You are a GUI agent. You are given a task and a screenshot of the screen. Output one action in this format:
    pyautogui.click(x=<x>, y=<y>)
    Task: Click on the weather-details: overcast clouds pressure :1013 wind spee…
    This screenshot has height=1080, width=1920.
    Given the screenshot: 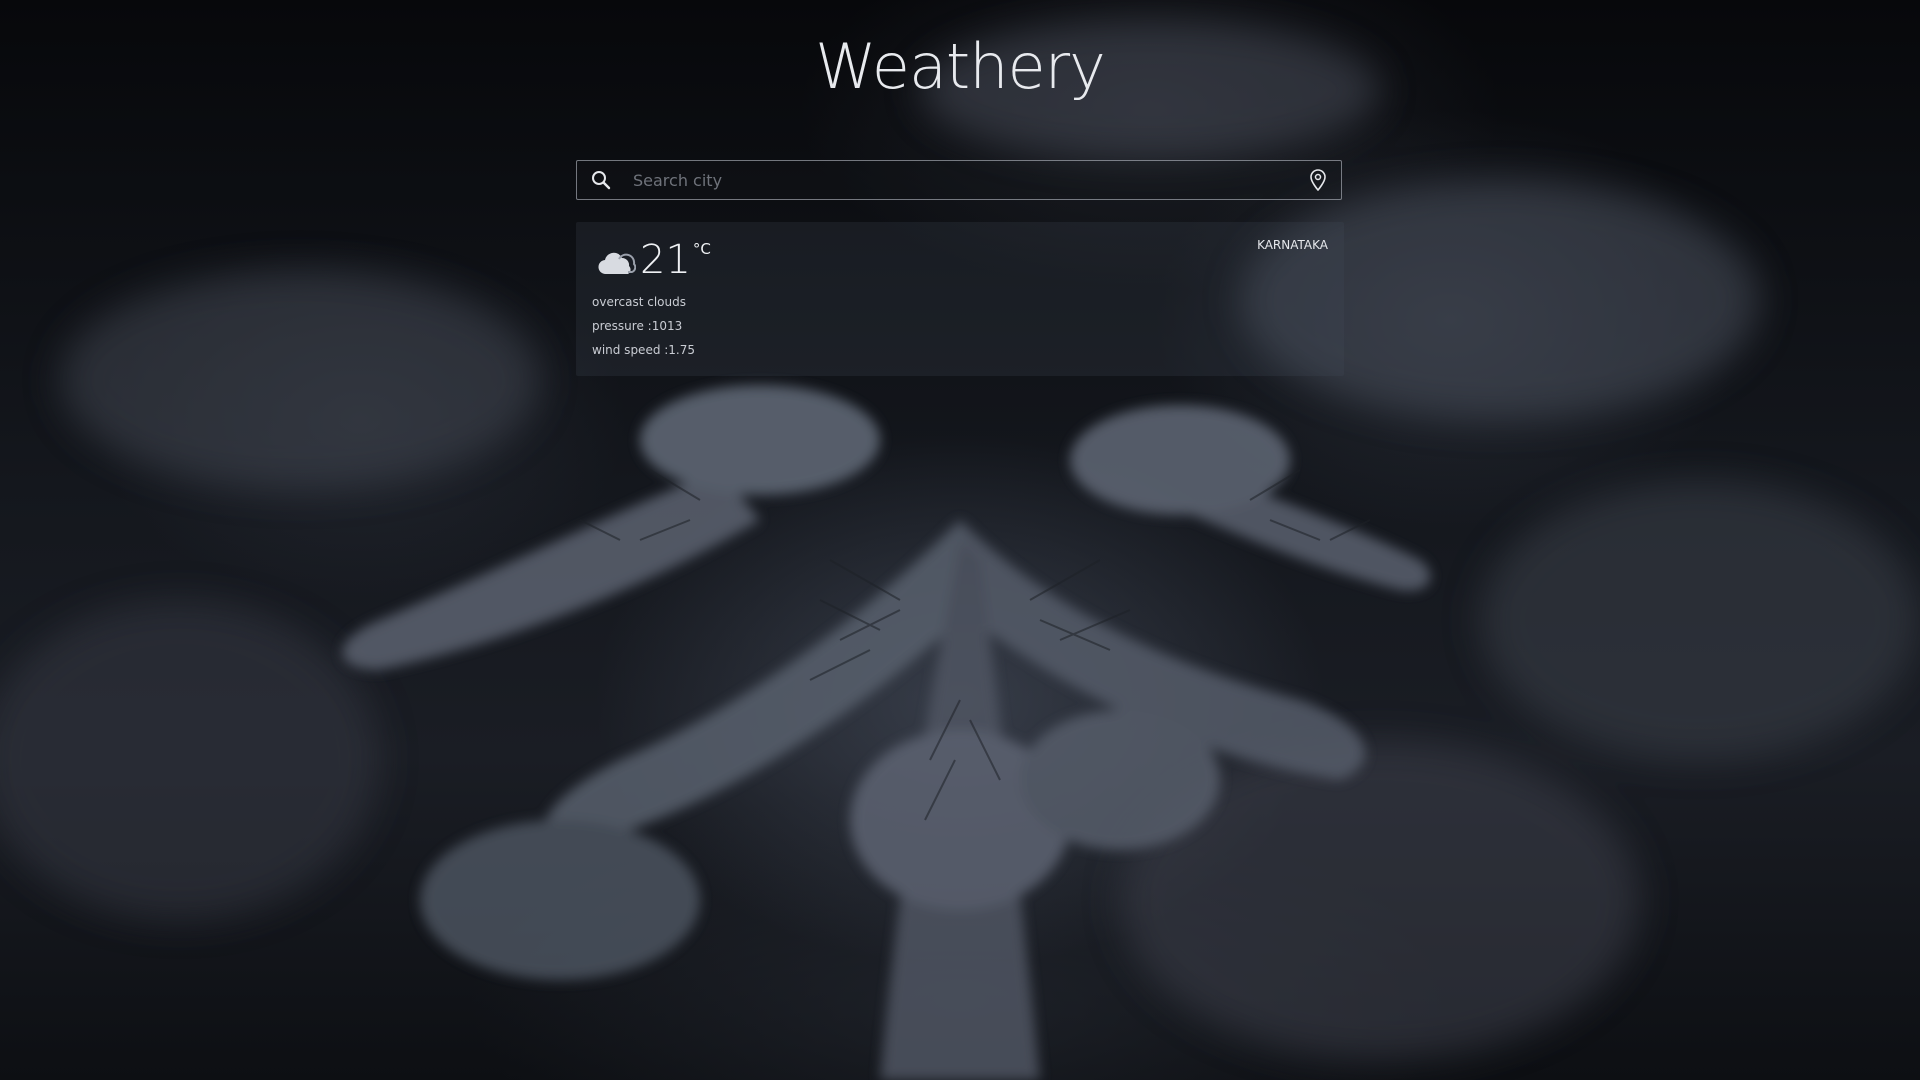 What is the action you would take?
    pyautogui.click(x=643, y=326)
    